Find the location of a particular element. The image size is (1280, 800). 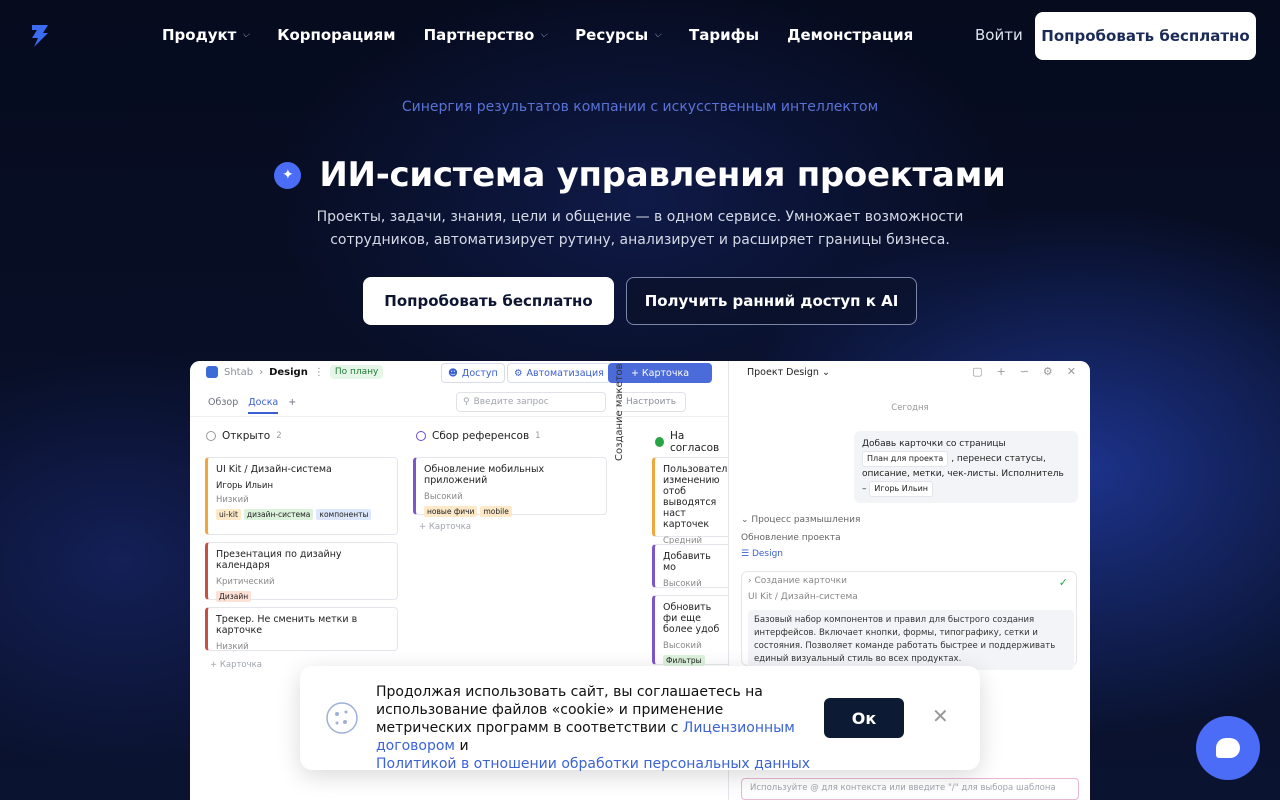

user-chip: Игорь Ильин is located at coordinates (901, 489).